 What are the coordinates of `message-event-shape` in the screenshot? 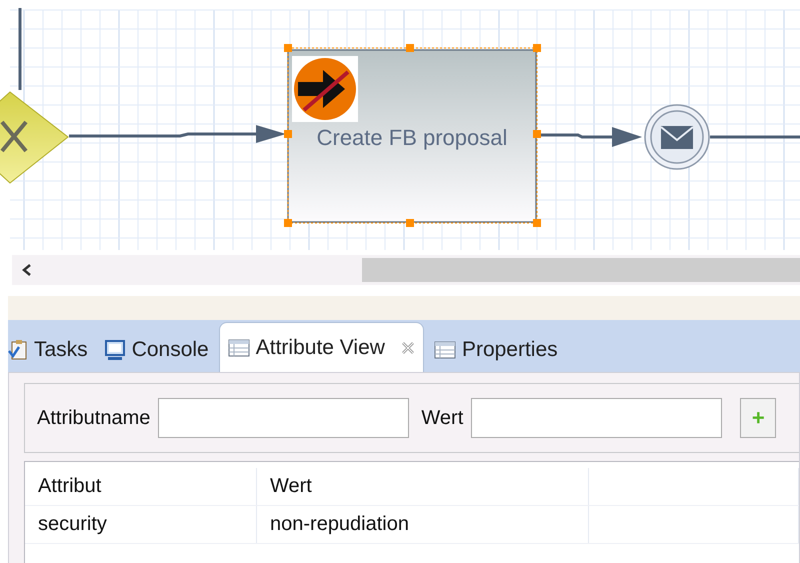 It's located at (677, 137).